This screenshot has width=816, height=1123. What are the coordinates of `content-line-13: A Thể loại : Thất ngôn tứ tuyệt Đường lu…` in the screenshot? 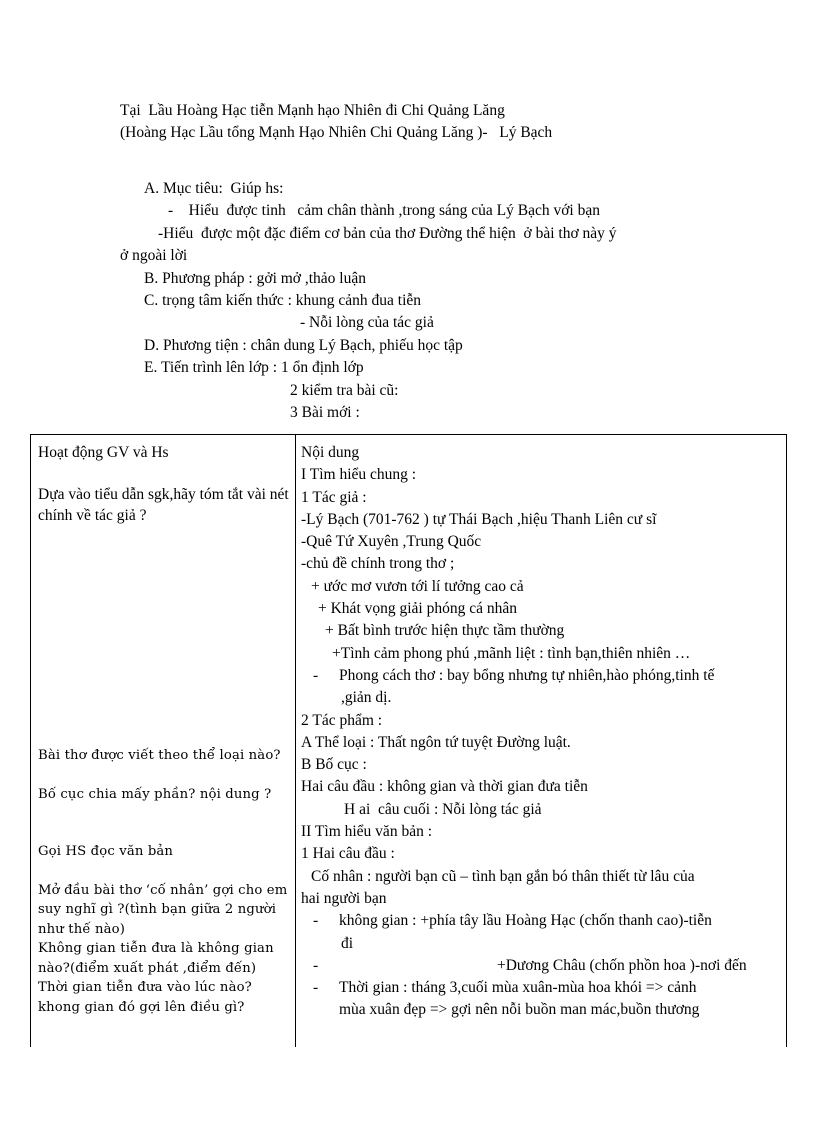 It's located at (436, 742).